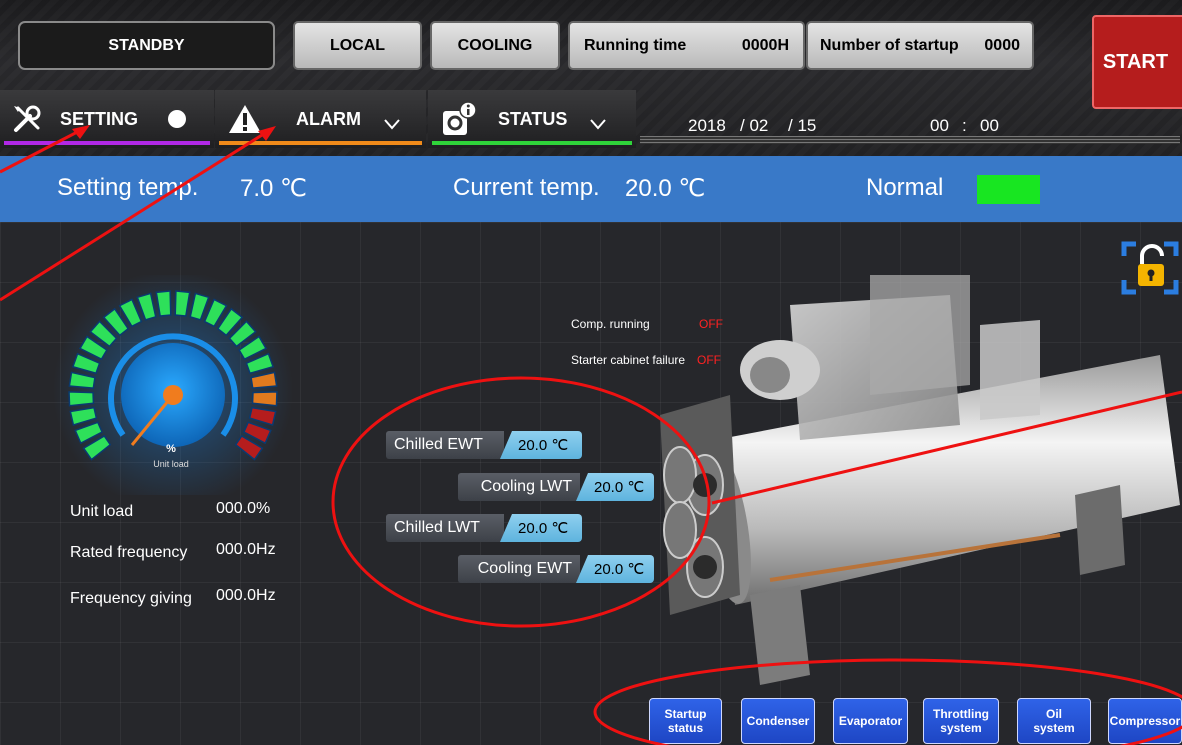 The image size is (1182, 745). What do you see at coordinates (665, 188) in the screenshot?
I see `current-temp-value: 20.0 ℃` at bounding box center [665, 188].